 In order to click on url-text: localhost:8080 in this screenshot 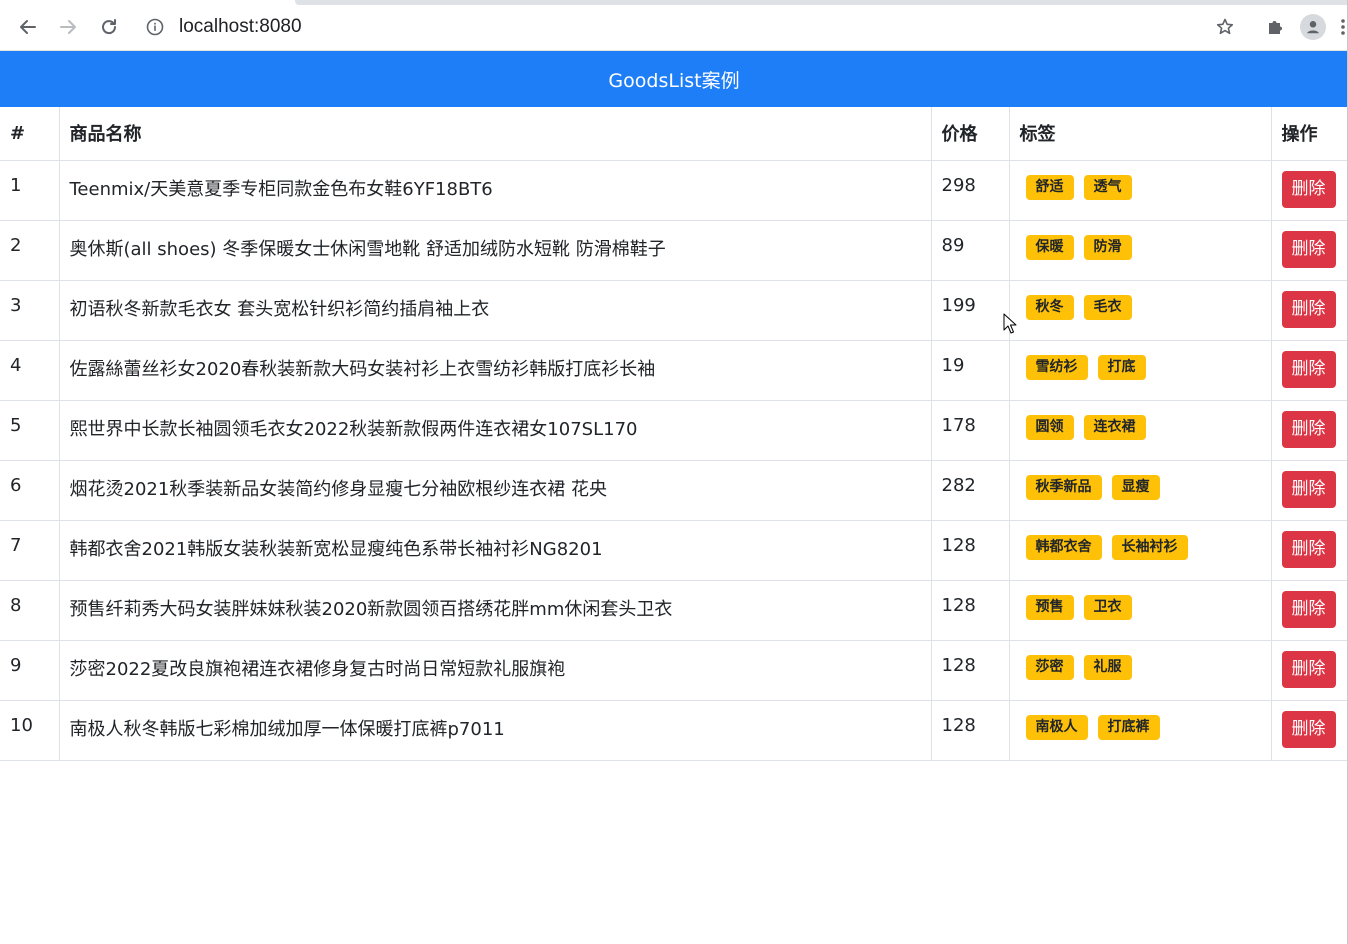, I will do `click(240, 27)`.